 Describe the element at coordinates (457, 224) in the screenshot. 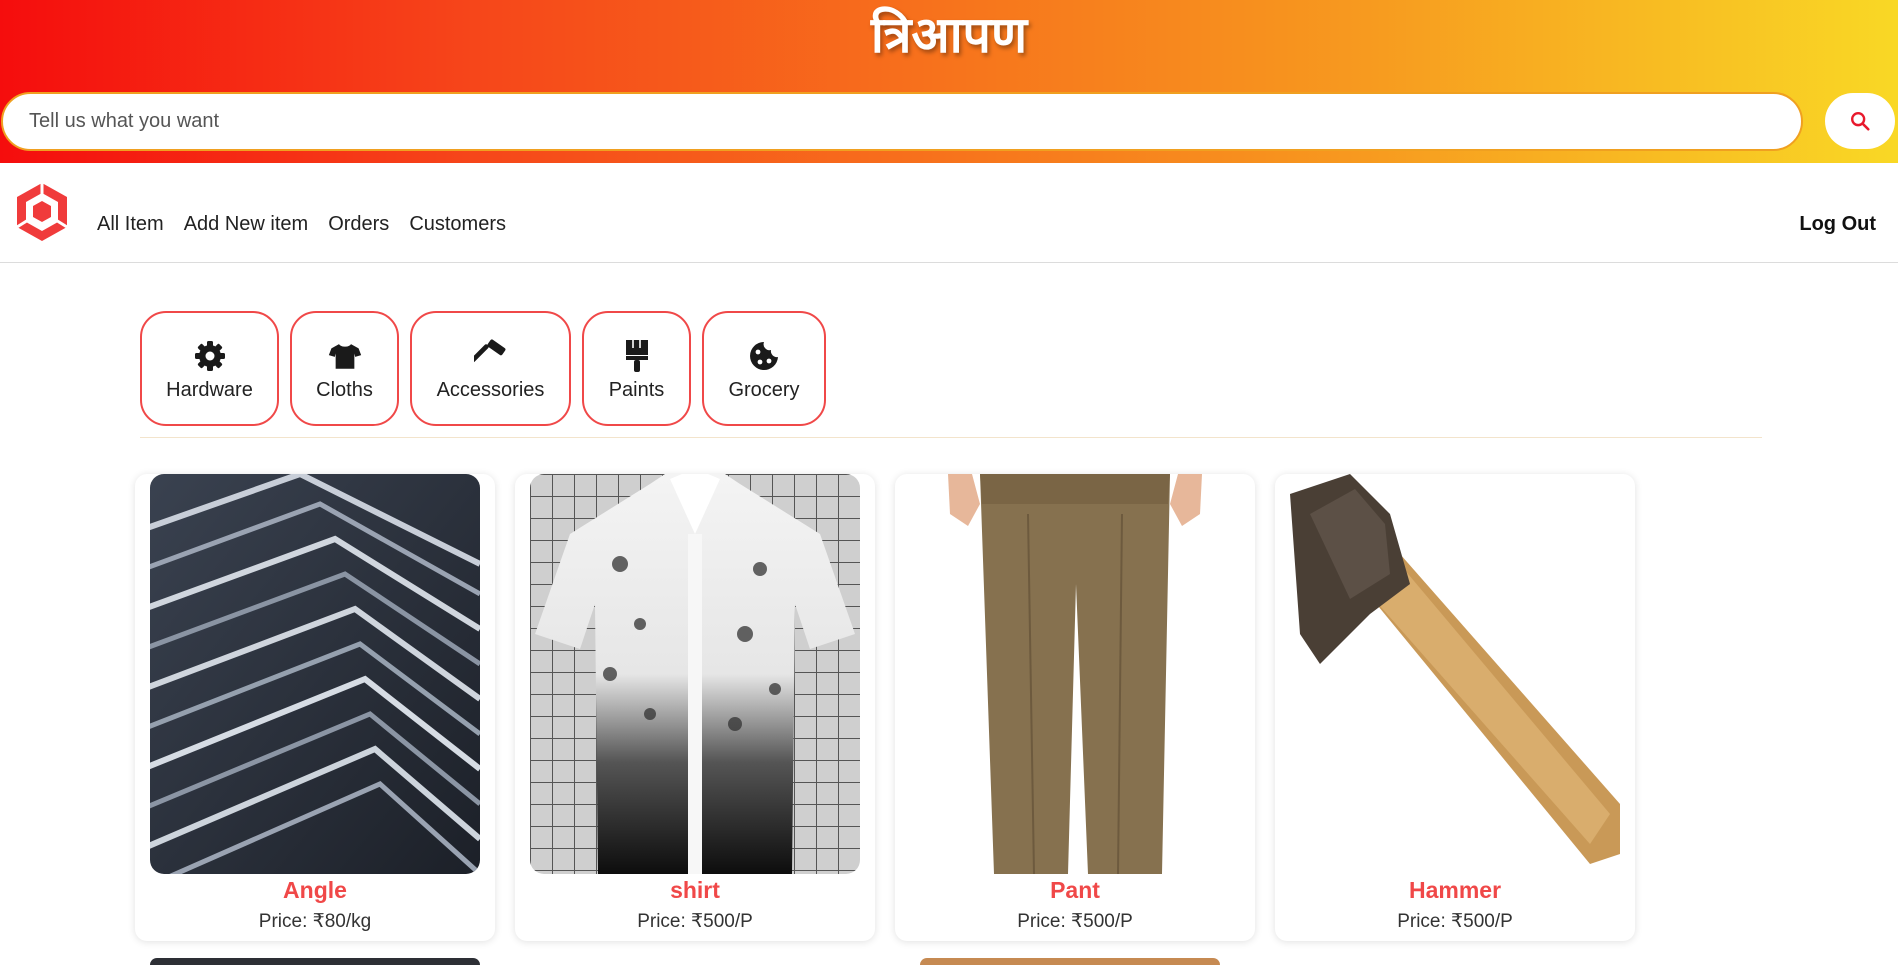

I see `nav-customers: Customers` at that location.